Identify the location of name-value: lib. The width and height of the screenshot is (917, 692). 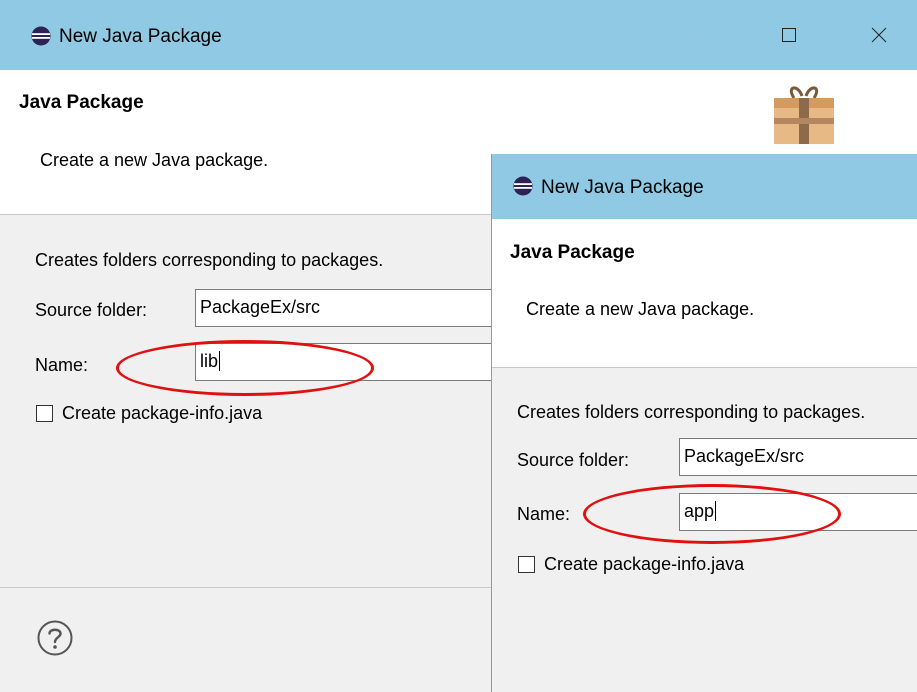
(209, 361).